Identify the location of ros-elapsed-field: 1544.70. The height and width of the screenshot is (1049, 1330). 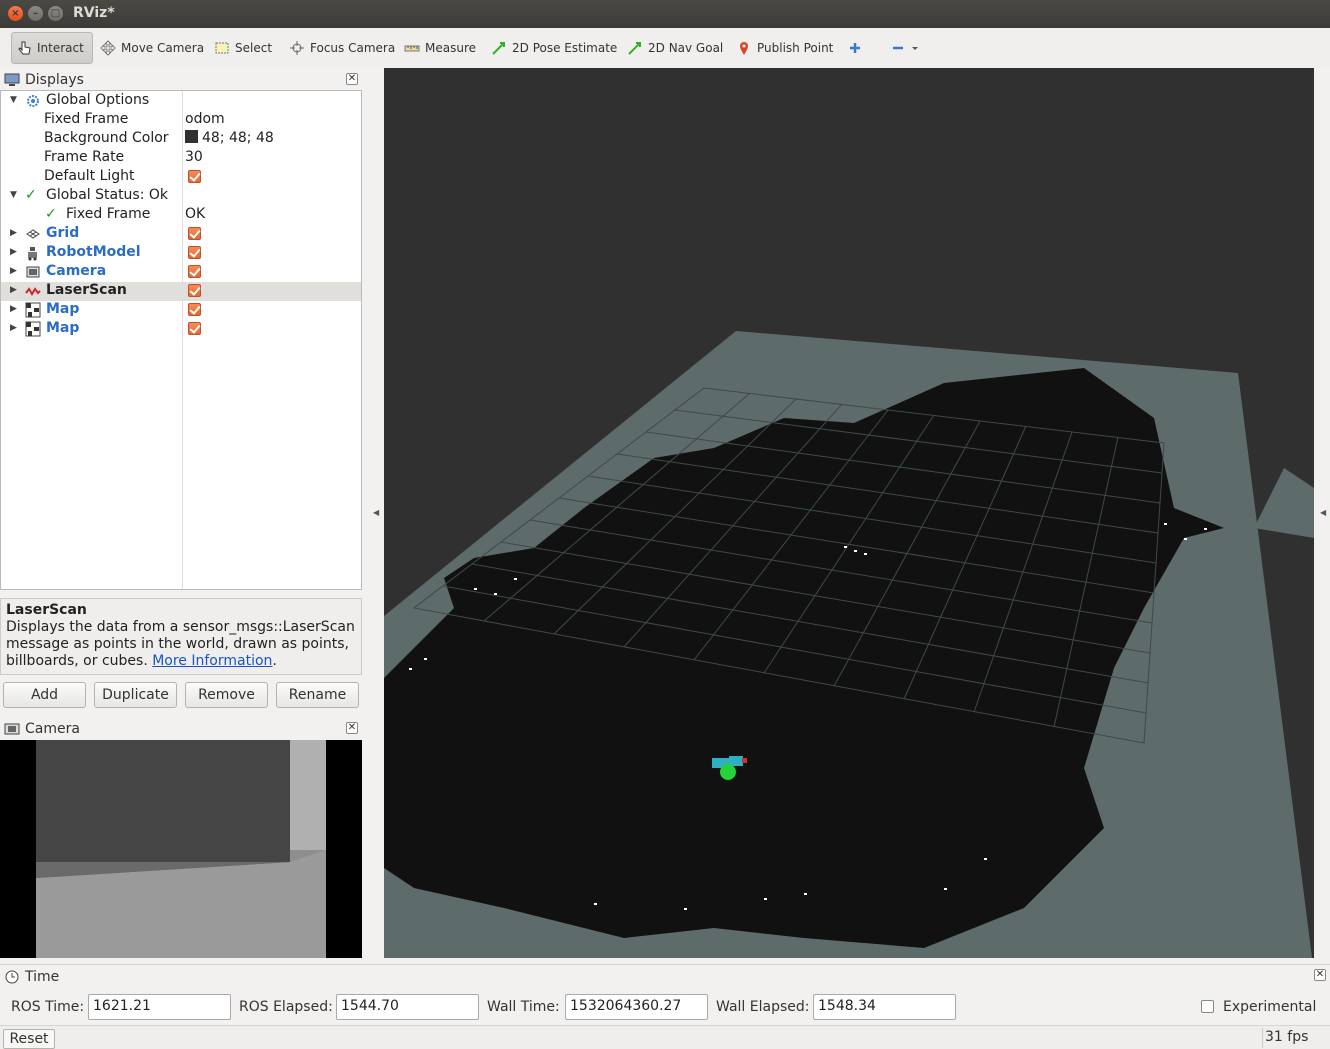
(407, 1007).